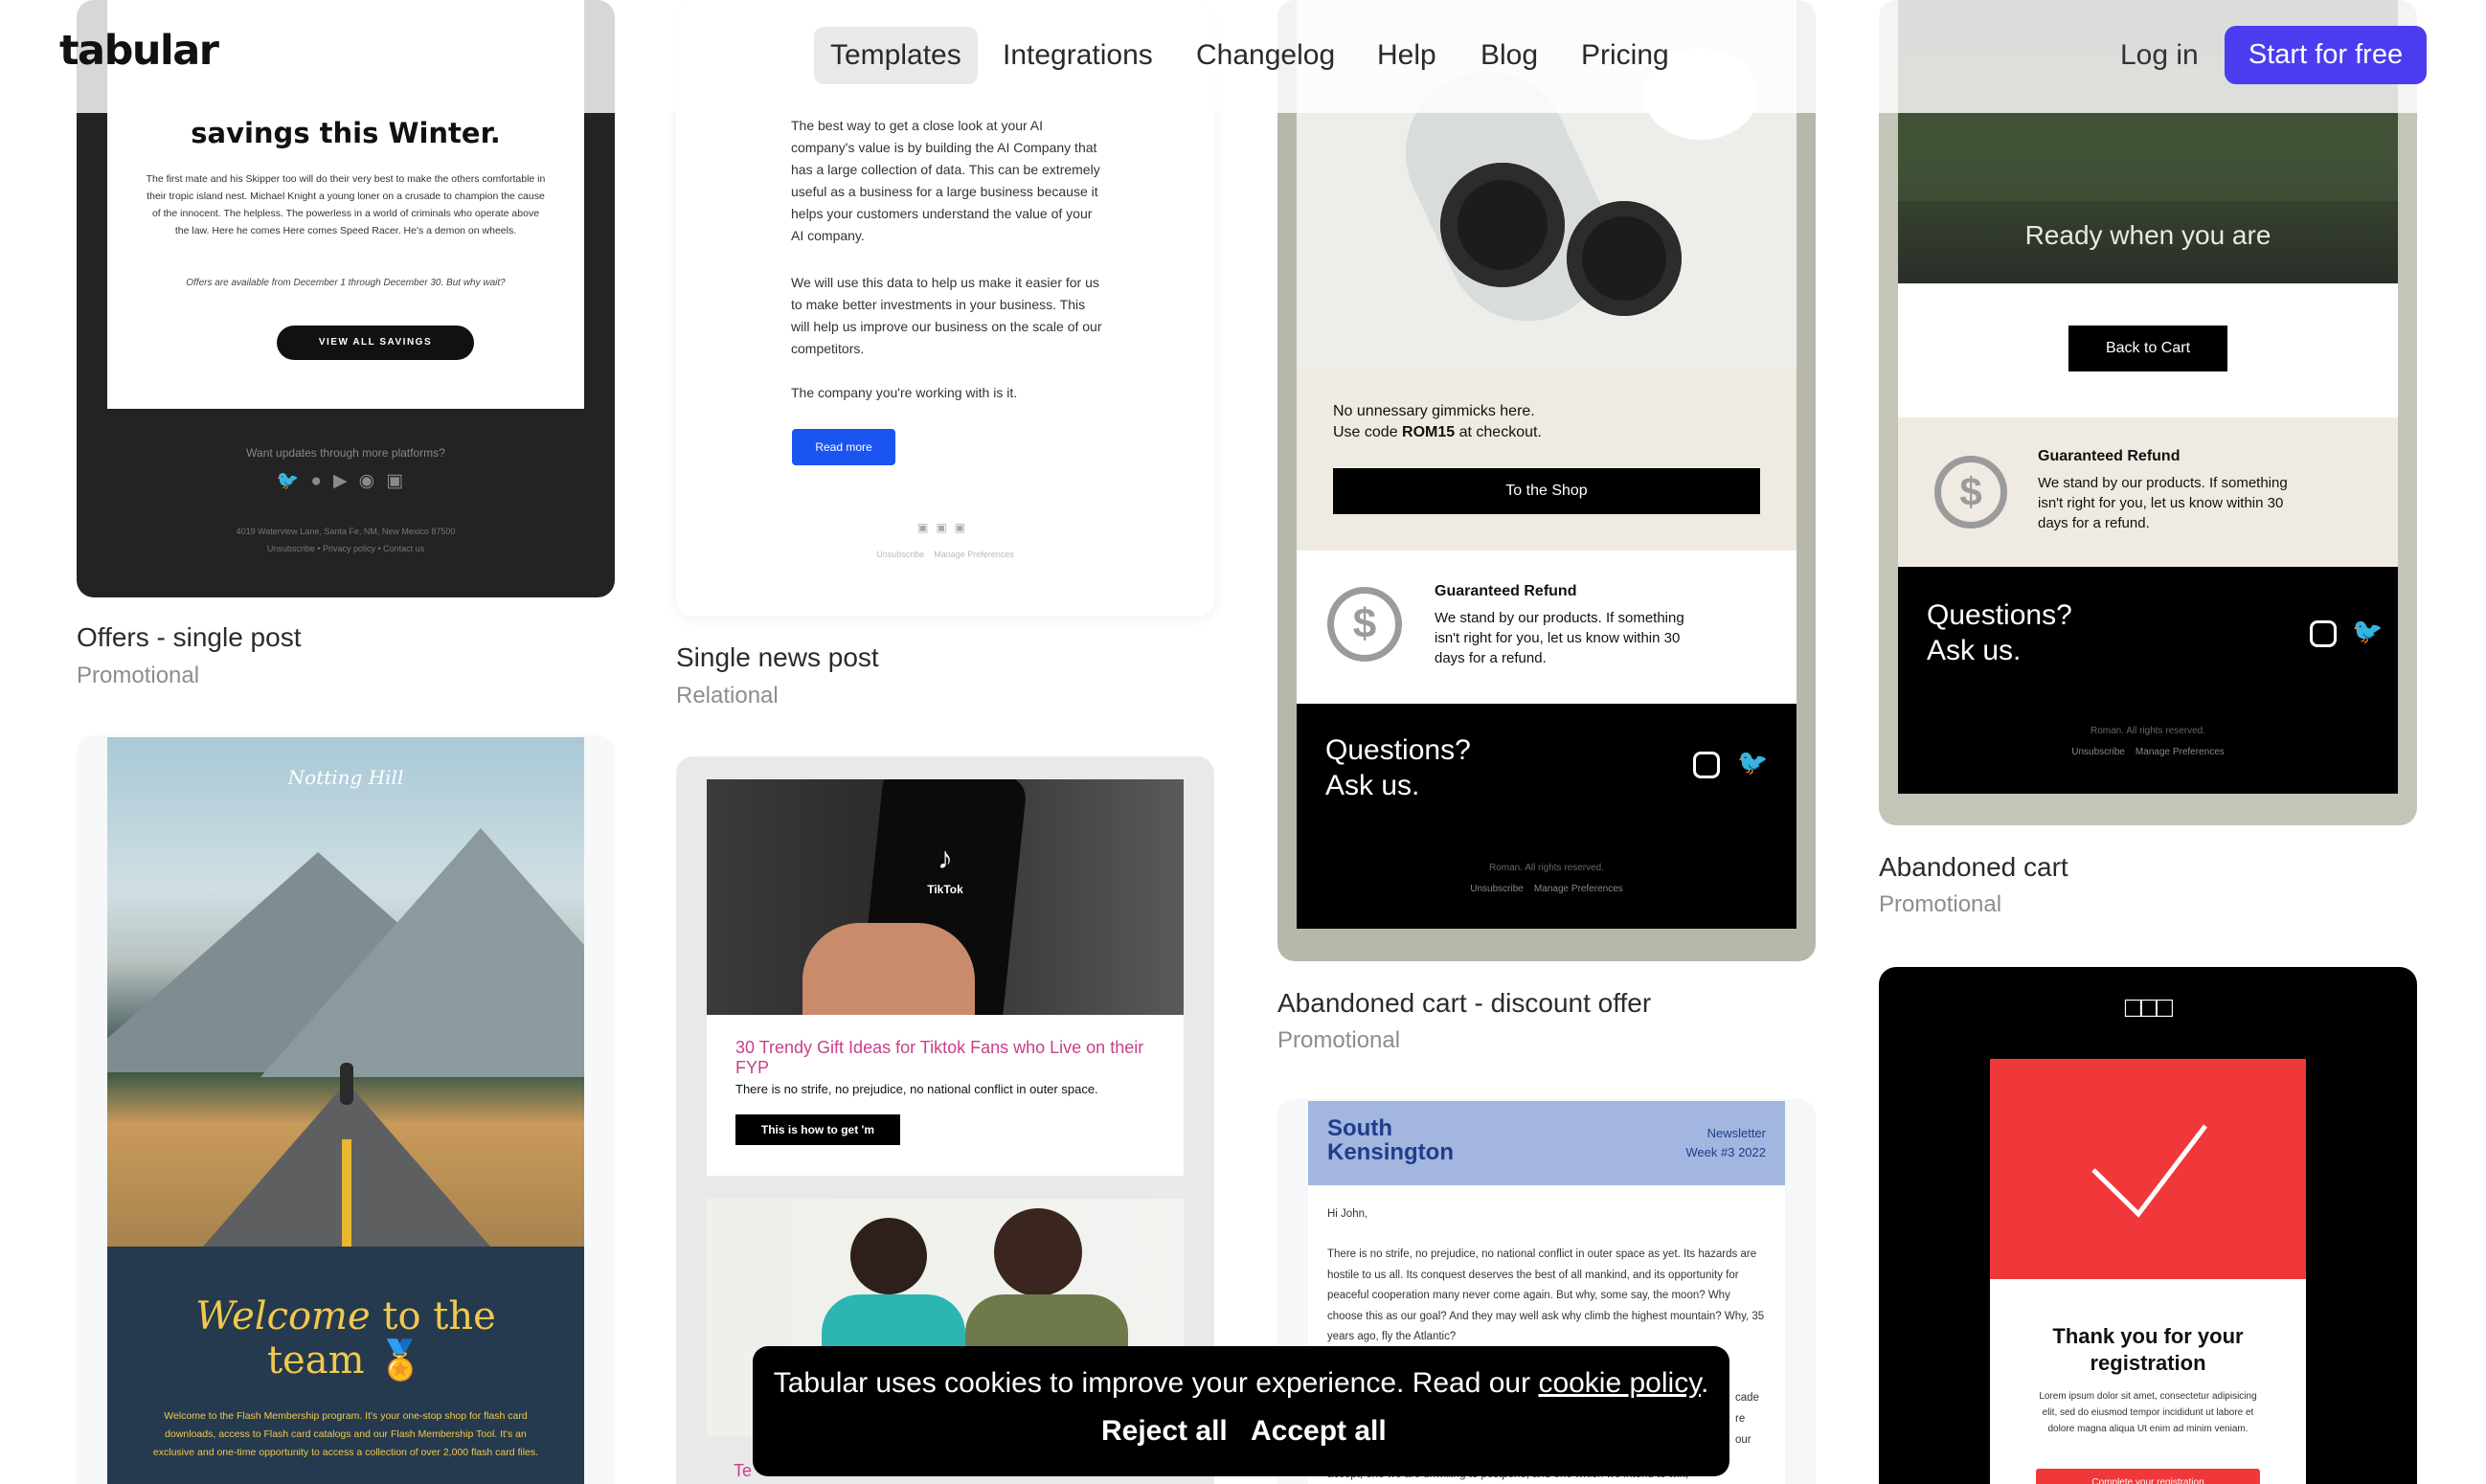 The image size is (2486, 1484). What do you see at coordinates (778, 657) in the screenshot?
I see `card-title: Single news post` at bounding box center [778, 657].